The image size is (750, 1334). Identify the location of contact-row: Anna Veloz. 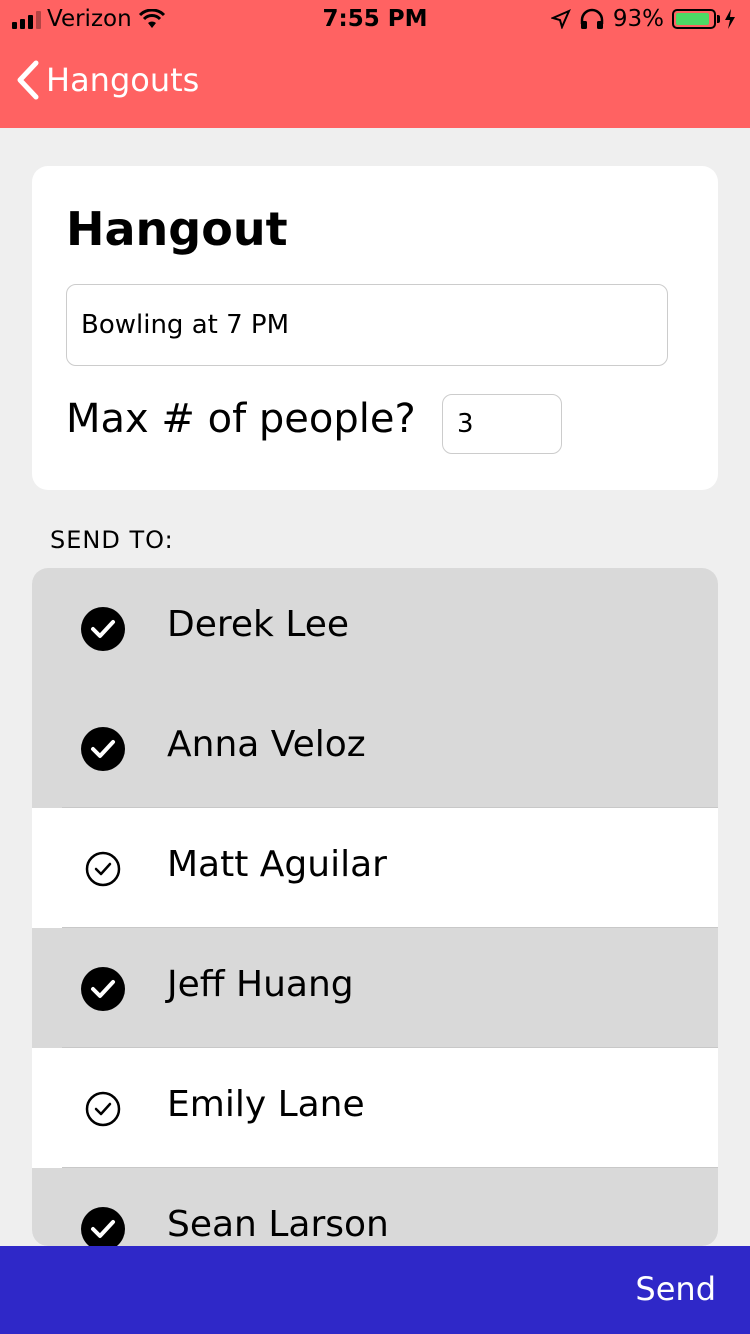
(375, 748).